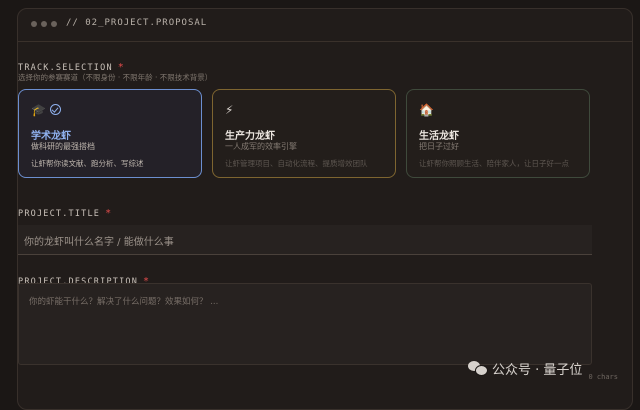 This screenshot has height=410, width=640. I want to click on char-count: 0 chars, so click(603, 377).